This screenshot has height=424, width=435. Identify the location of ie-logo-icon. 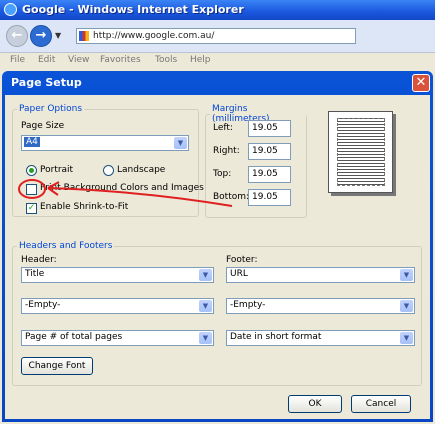
(10, 9).